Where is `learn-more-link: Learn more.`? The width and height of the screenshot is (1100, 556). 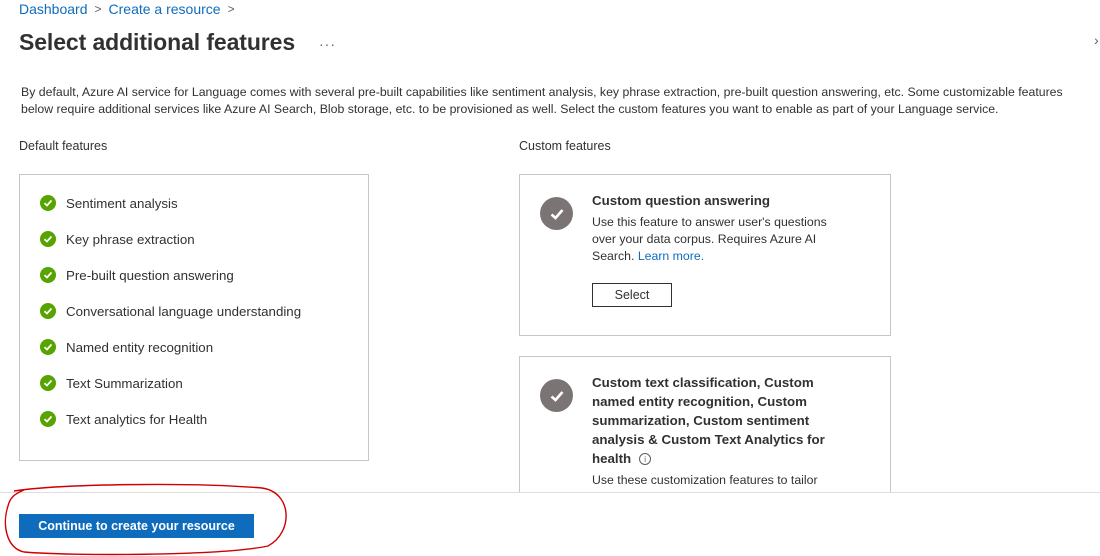 learn-more-link: Learn more. is located at coordinates (671, 256).